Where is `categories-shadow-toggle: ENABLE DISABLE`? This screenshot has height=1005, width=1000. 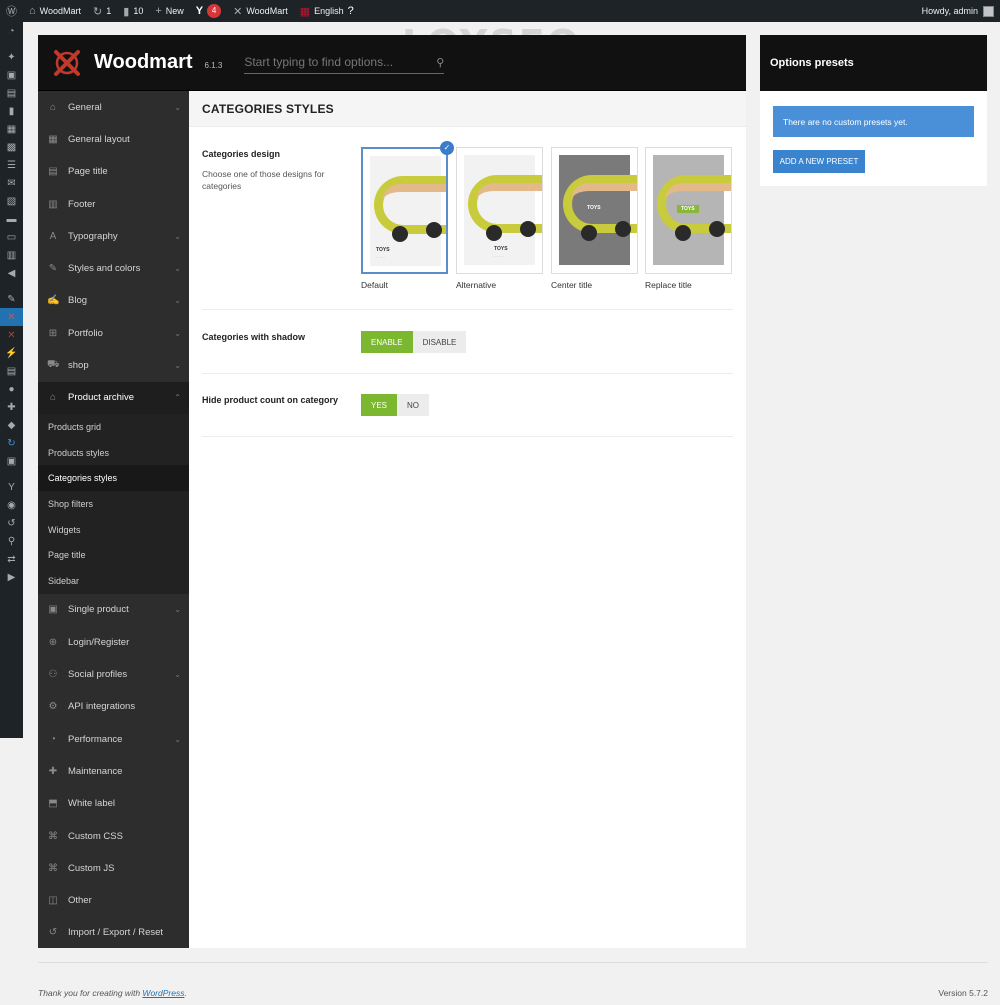
categories-shadow-toggle: ENABLE DISABLE is located at coordinates (414, 342).